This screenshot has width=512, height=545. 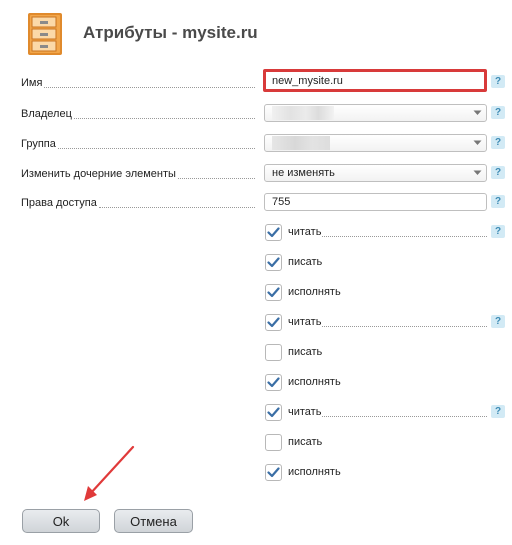 I want to click on name-label: Имя, so click(x=139, y=83).